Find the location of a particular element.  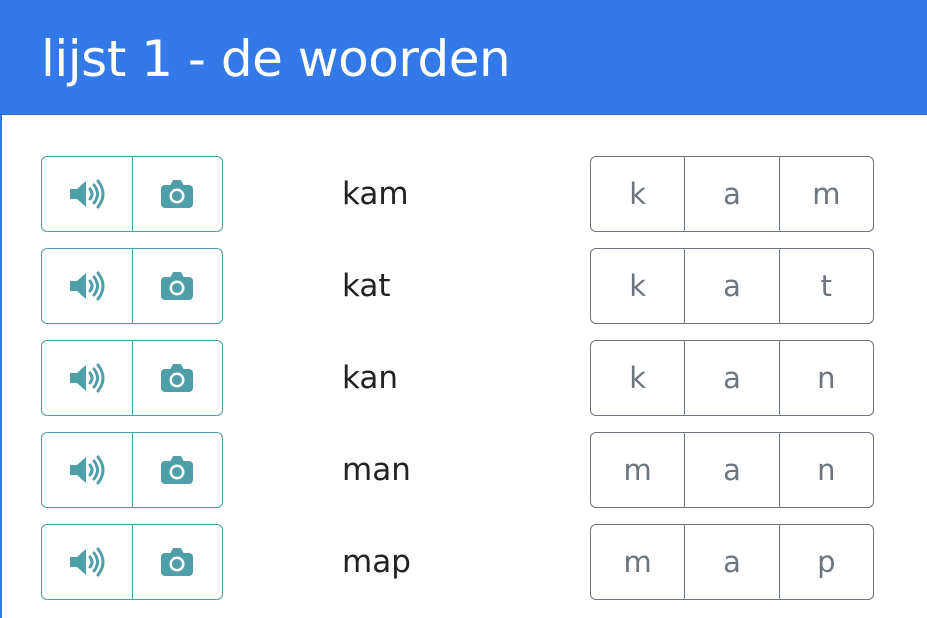

word-label: kan is located at coordinates (370, 378).